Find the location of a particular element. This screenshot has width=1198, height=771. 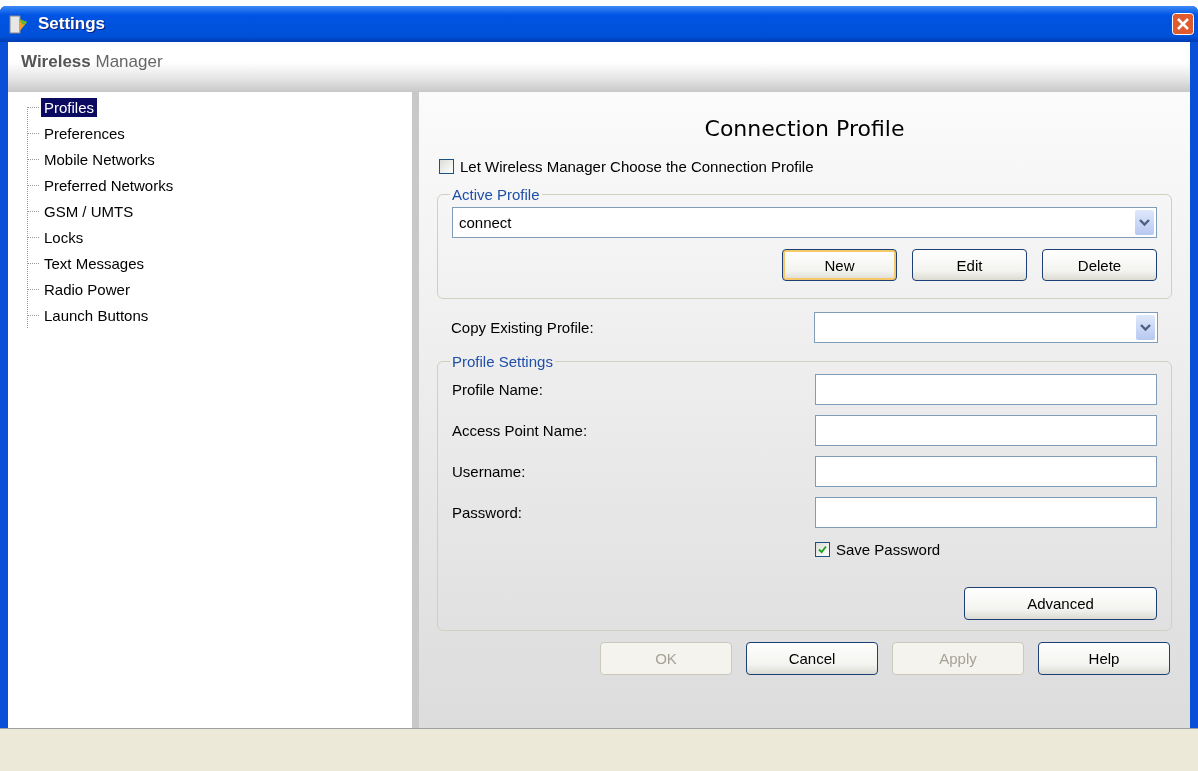

dropdown: connect is located at coordinates (804, 222).